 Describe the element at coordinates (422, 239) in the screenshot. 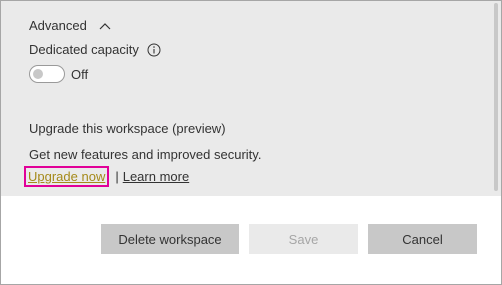

I see `cancel-button: Cancel` at that location.